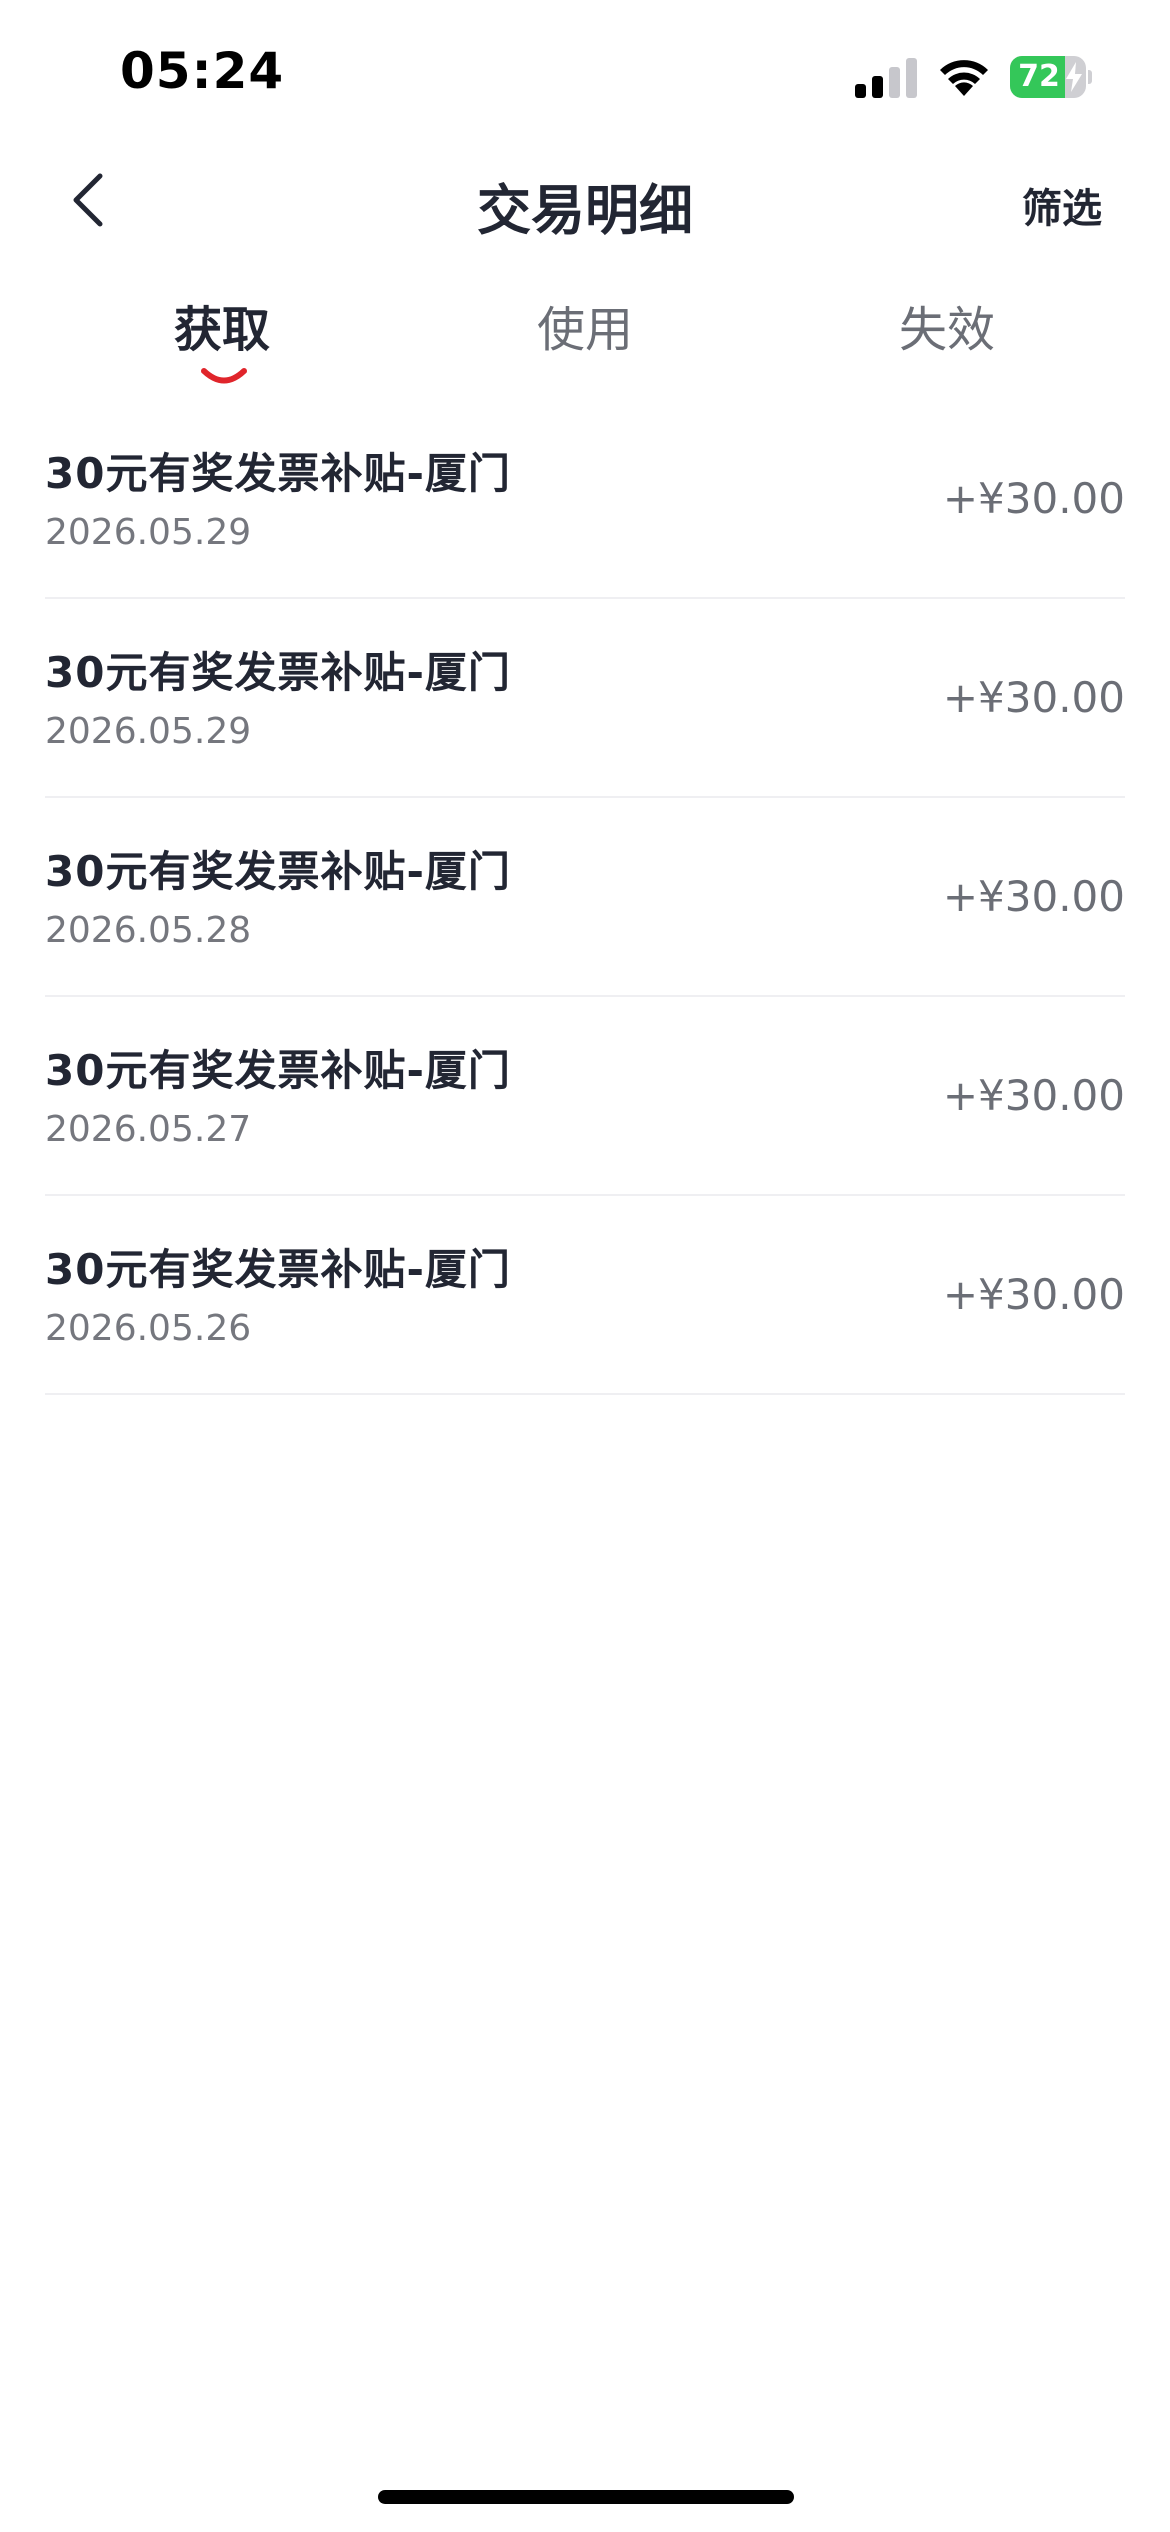  Describe the element at coordinates (585, 325) in the screenshot. I see `tab-use: 使用` at that location.